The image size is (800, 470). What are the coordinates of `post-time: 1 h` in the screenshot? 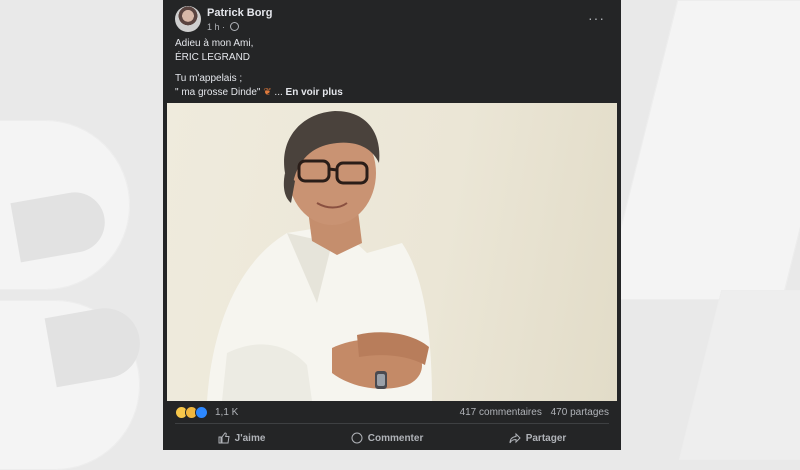 It's located at (213, 27).